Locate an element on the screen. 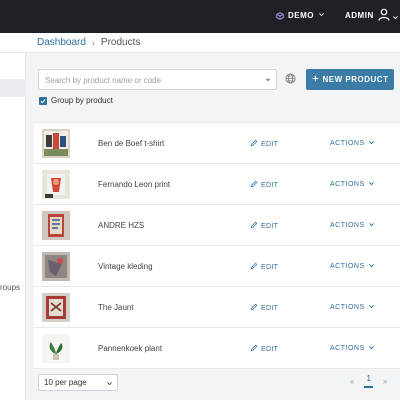  pagination: « 1 » is located at coordinates (368, 381).